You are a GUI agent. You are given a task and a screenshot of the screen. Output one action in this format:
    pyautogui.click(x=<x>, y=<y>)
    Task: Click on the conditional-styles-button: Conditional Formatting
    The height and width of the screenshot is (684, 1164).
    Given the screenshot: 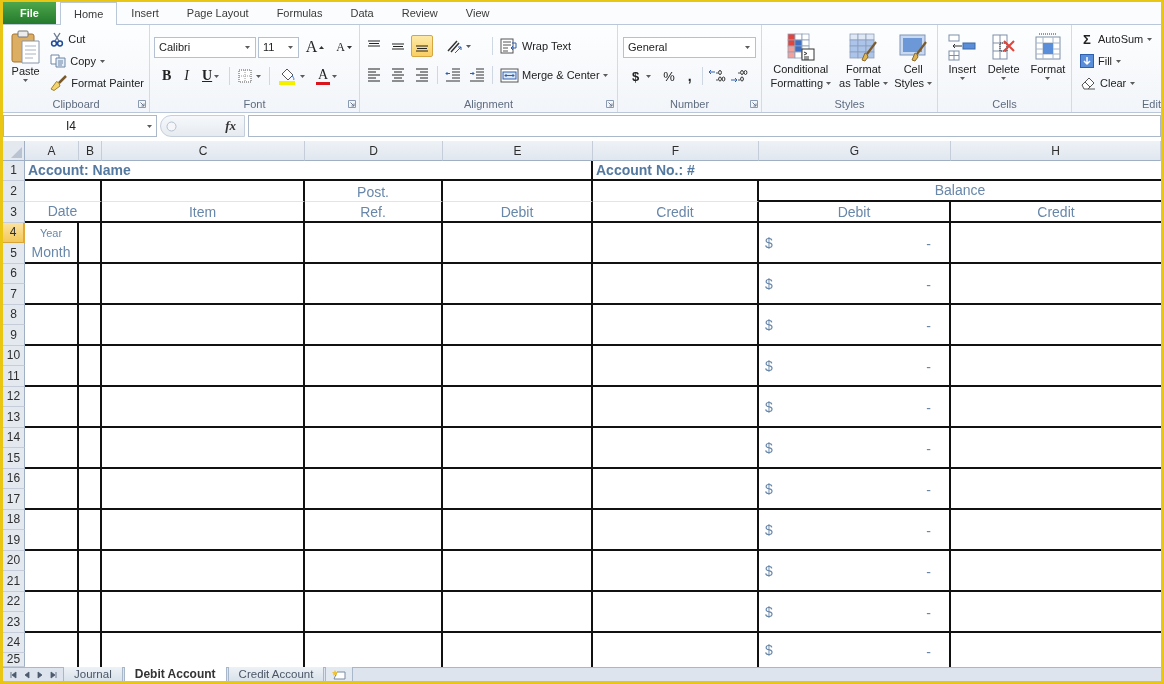 What is the action you would take?
    pyautogui.click(x=801, y=63)
    